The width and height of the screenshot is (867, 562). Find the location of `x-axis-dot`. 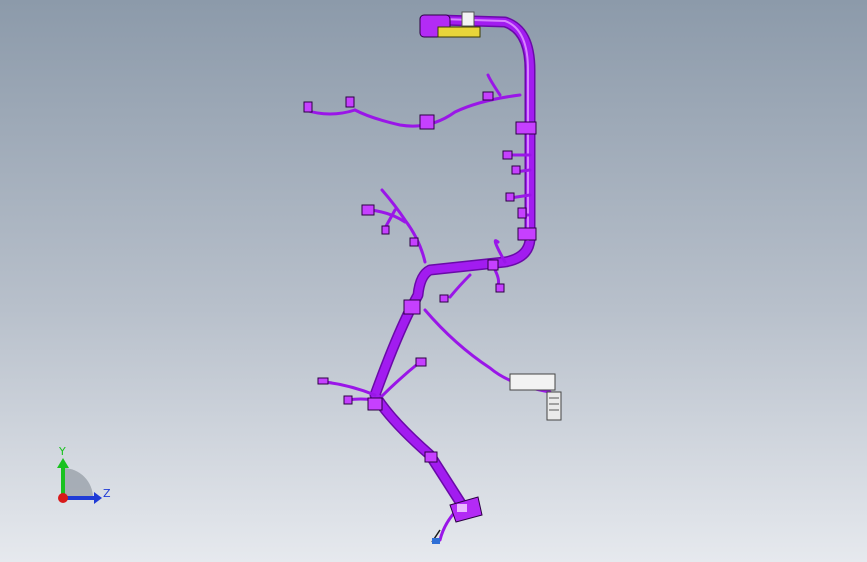

x-axis-dot is located at coordinates (63, 498).